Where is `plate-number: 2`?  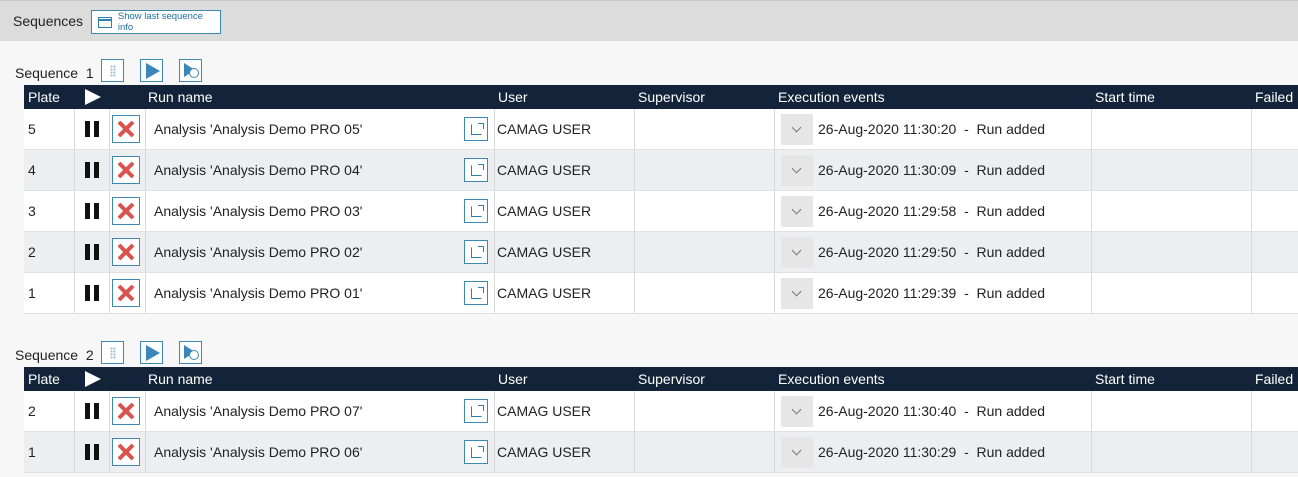
plate-number: 2 is located at coordinates (32, 411).